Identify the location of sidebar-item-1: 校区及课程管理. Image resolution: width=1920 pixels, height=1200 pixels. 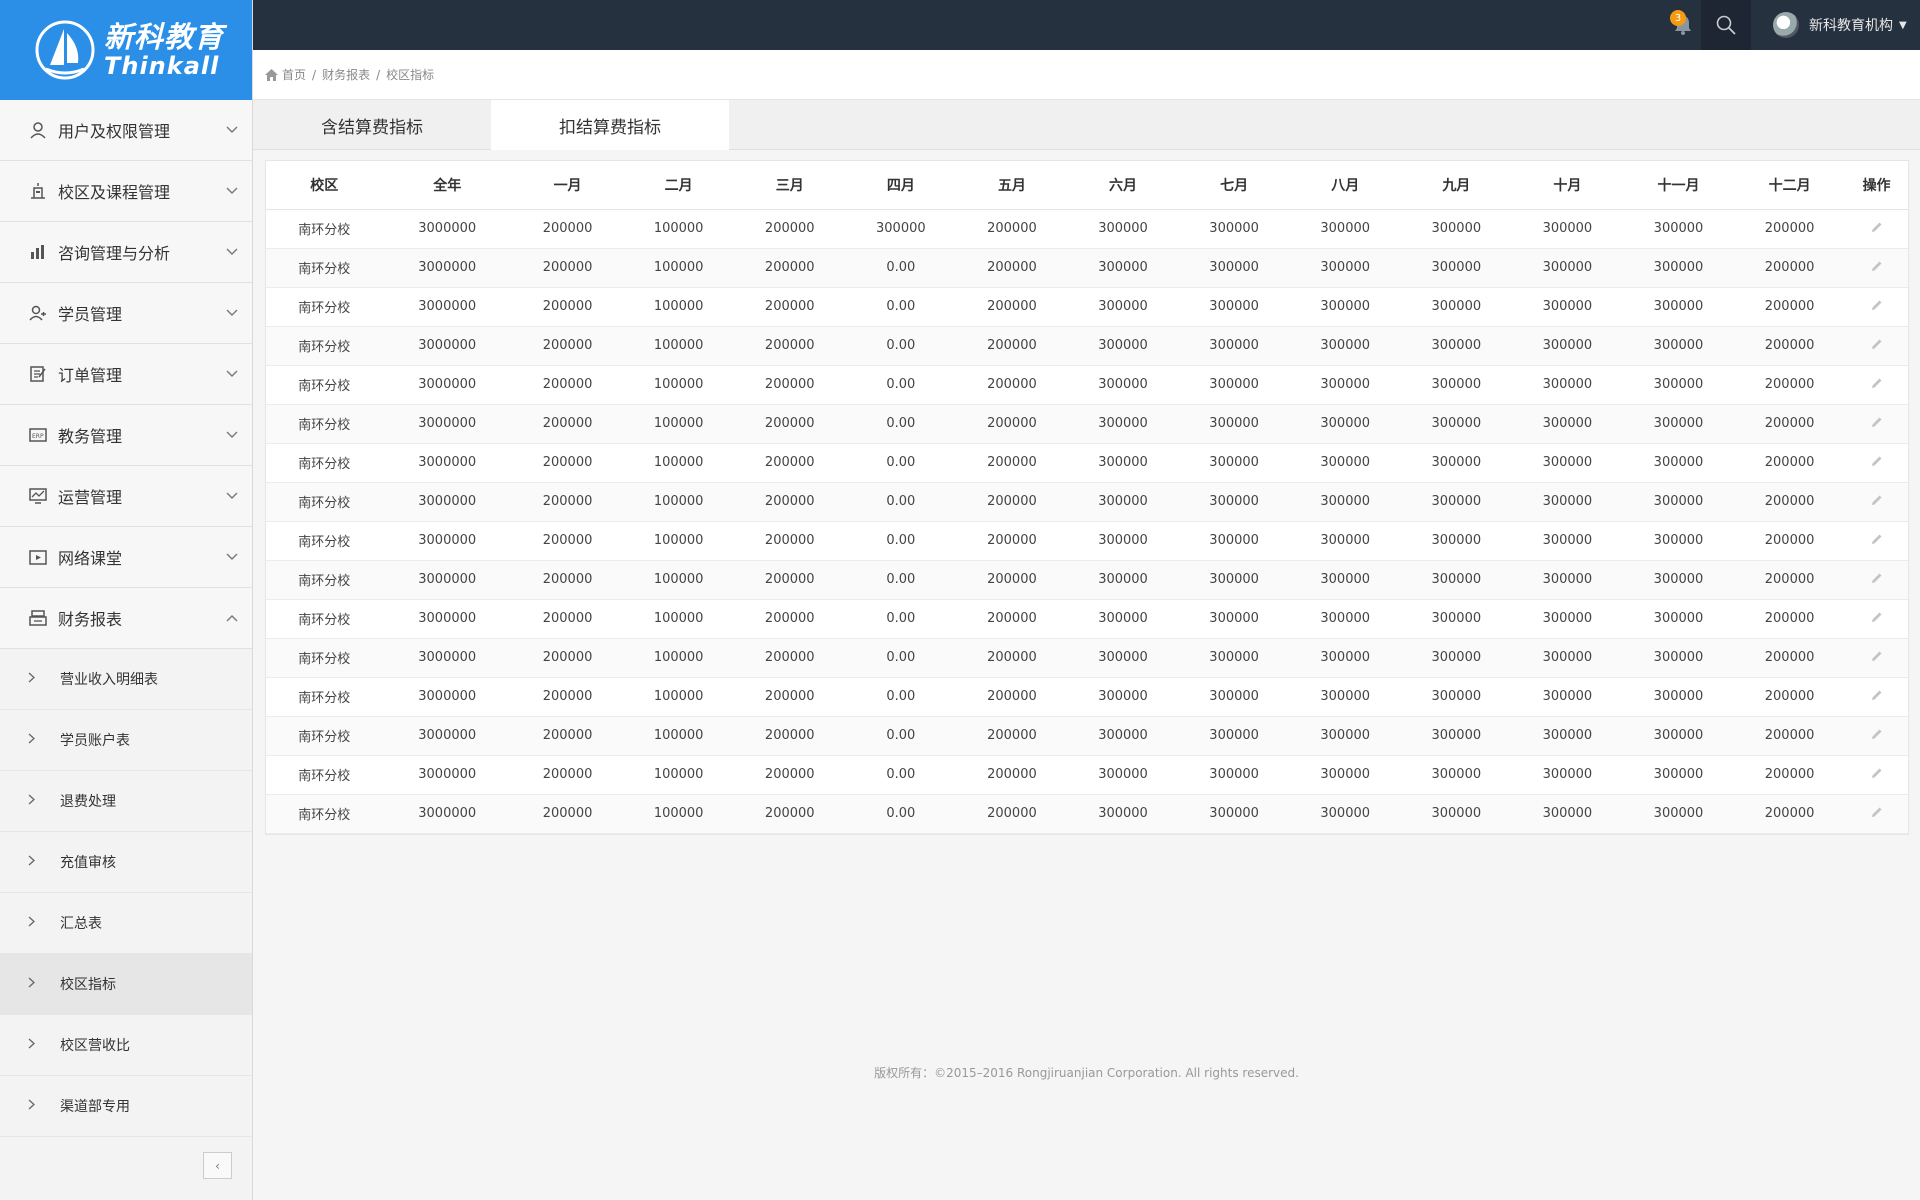
(126, 191).